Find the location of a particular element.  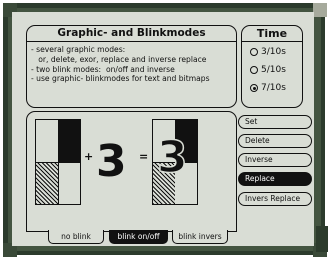

equals-sign: = is located at coordinates (144, 156).